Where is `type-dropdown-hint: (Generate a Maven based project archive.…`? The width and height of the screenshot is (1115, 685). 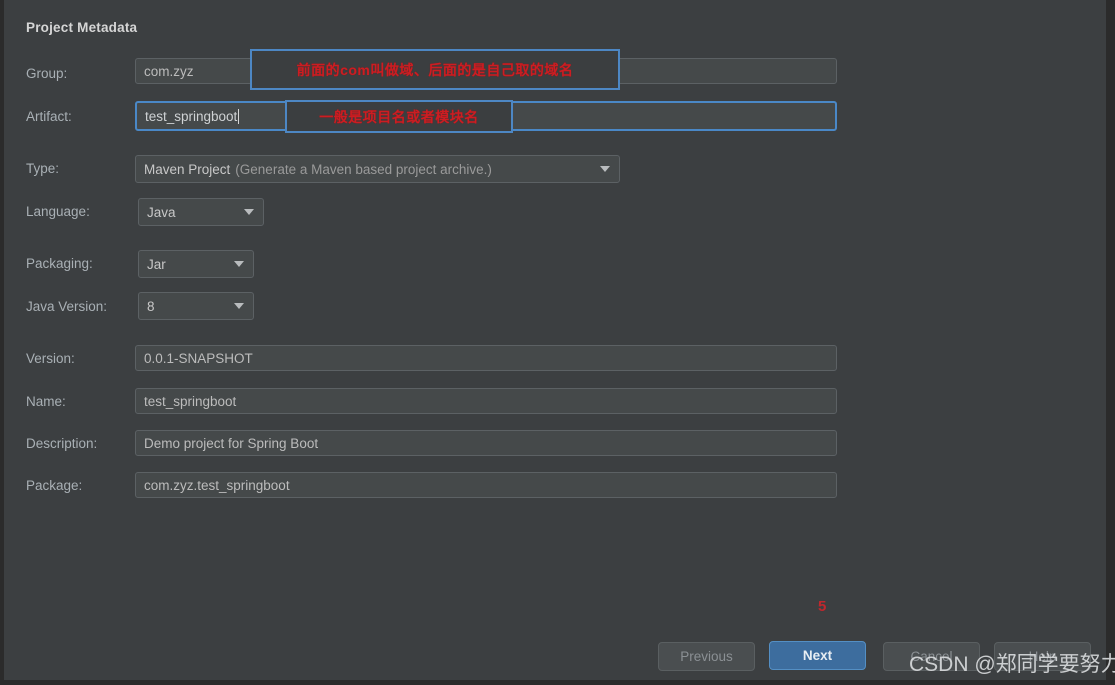
type-dropdown-hint: (Generate a Maven based project archive.… is located at coordinates (363, 169).